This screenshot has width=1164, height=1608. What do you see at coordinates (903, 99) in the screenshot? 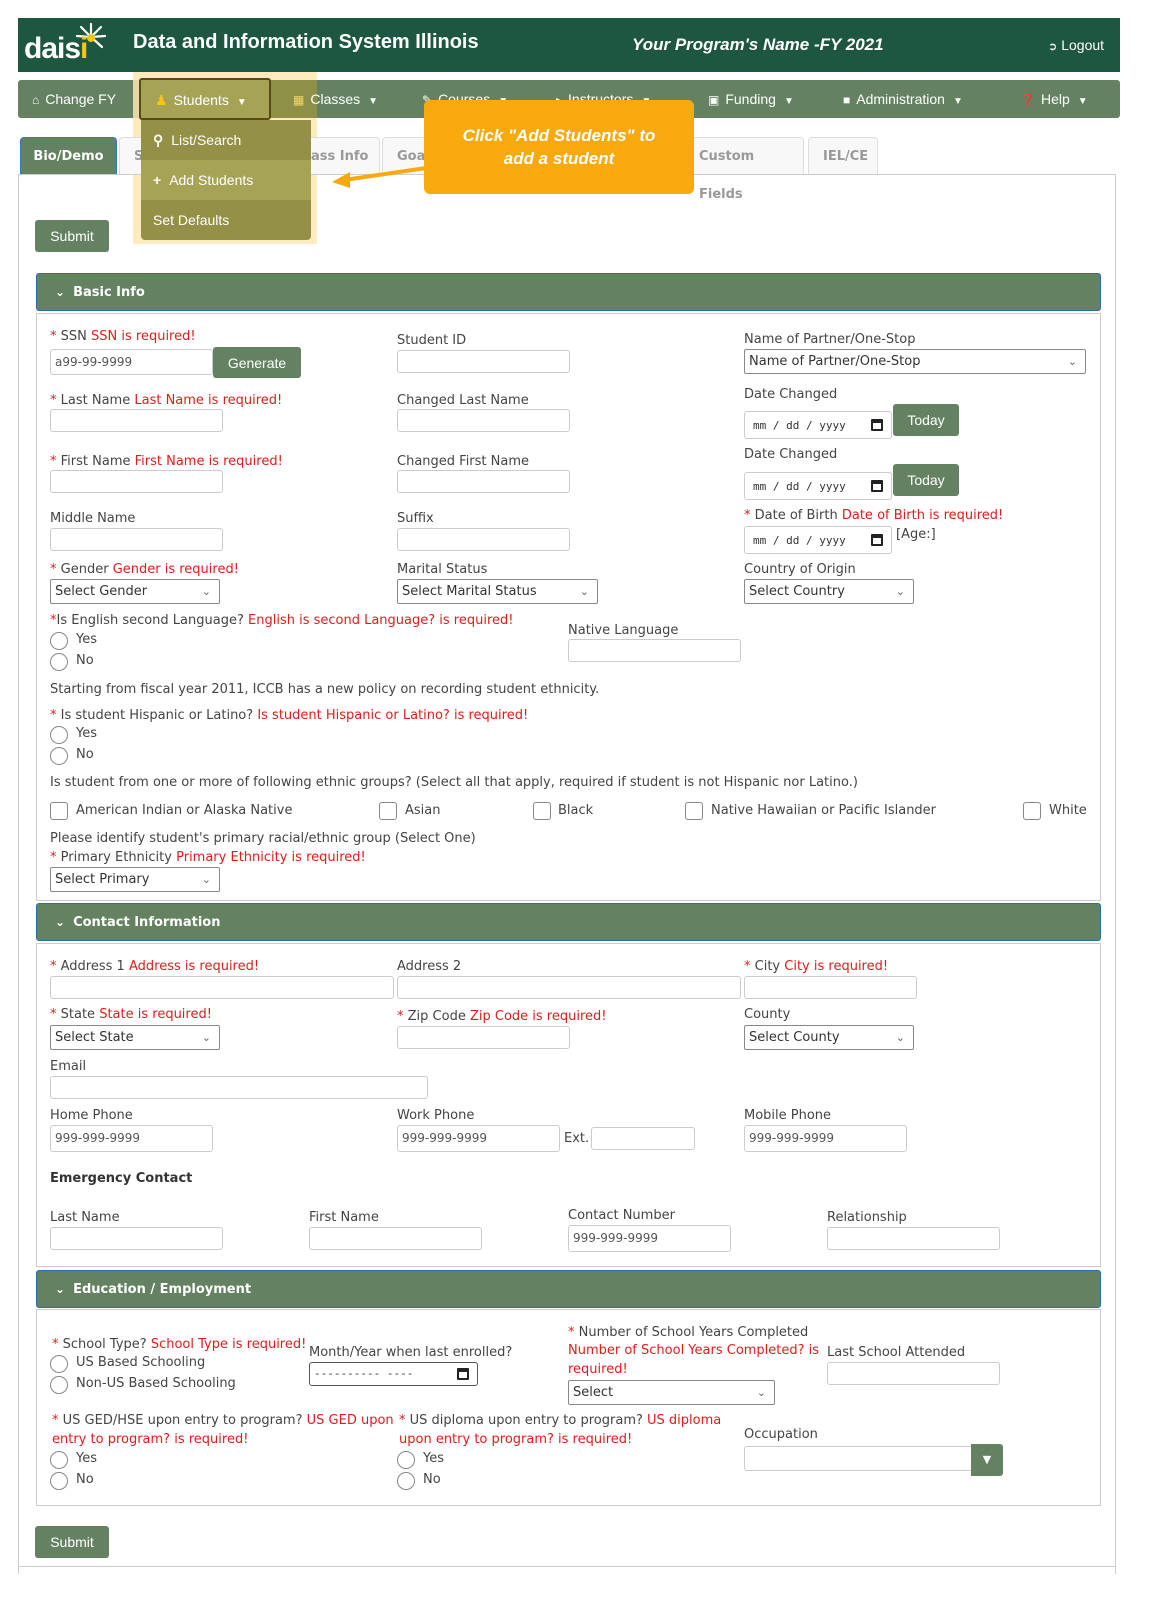
I see `nav-administration: ■ Administration ▼` at bounding box center [903, 99].